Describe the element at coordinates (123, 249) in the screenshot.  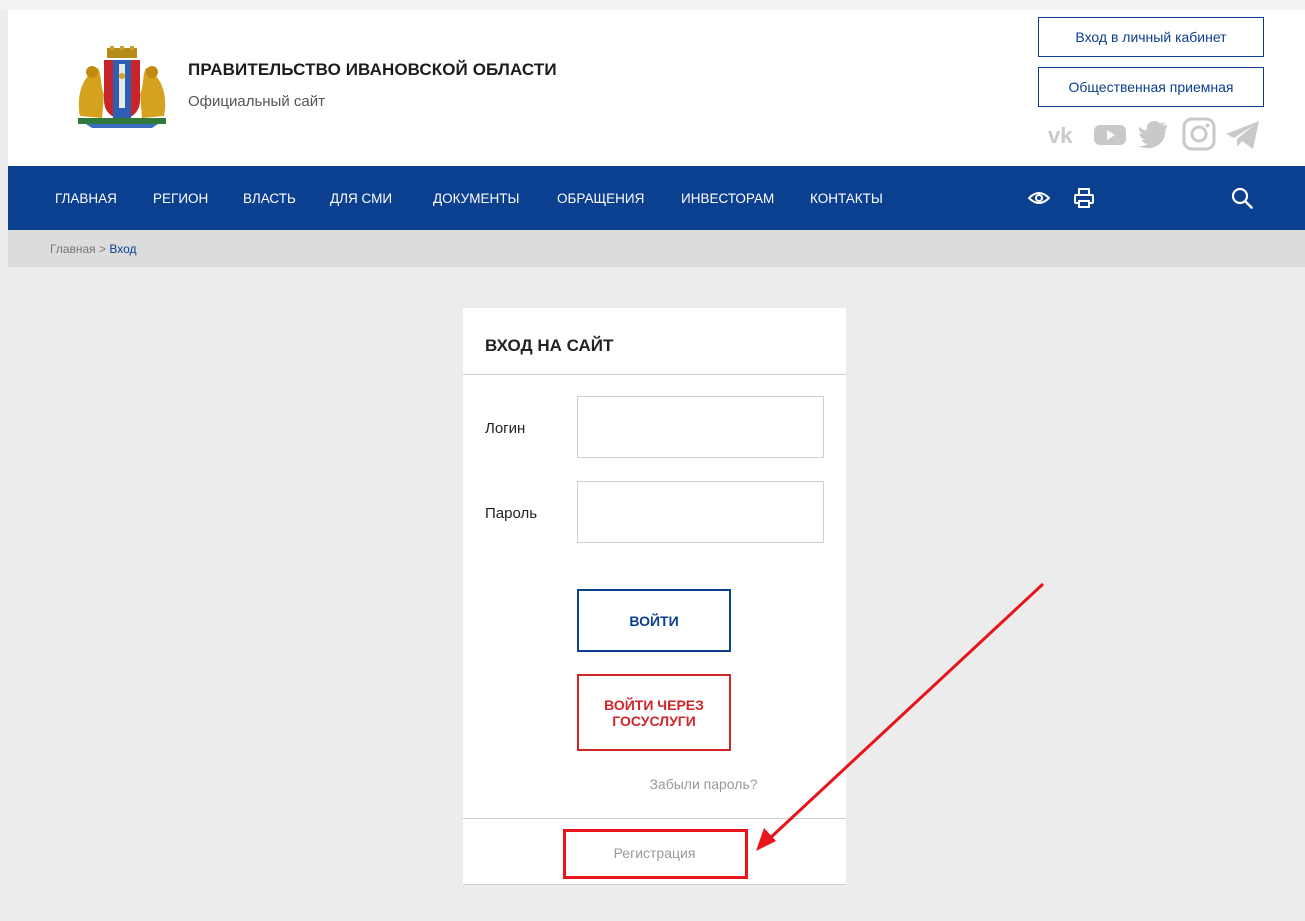
I see `breadcrumb-current: Вход` at that location.